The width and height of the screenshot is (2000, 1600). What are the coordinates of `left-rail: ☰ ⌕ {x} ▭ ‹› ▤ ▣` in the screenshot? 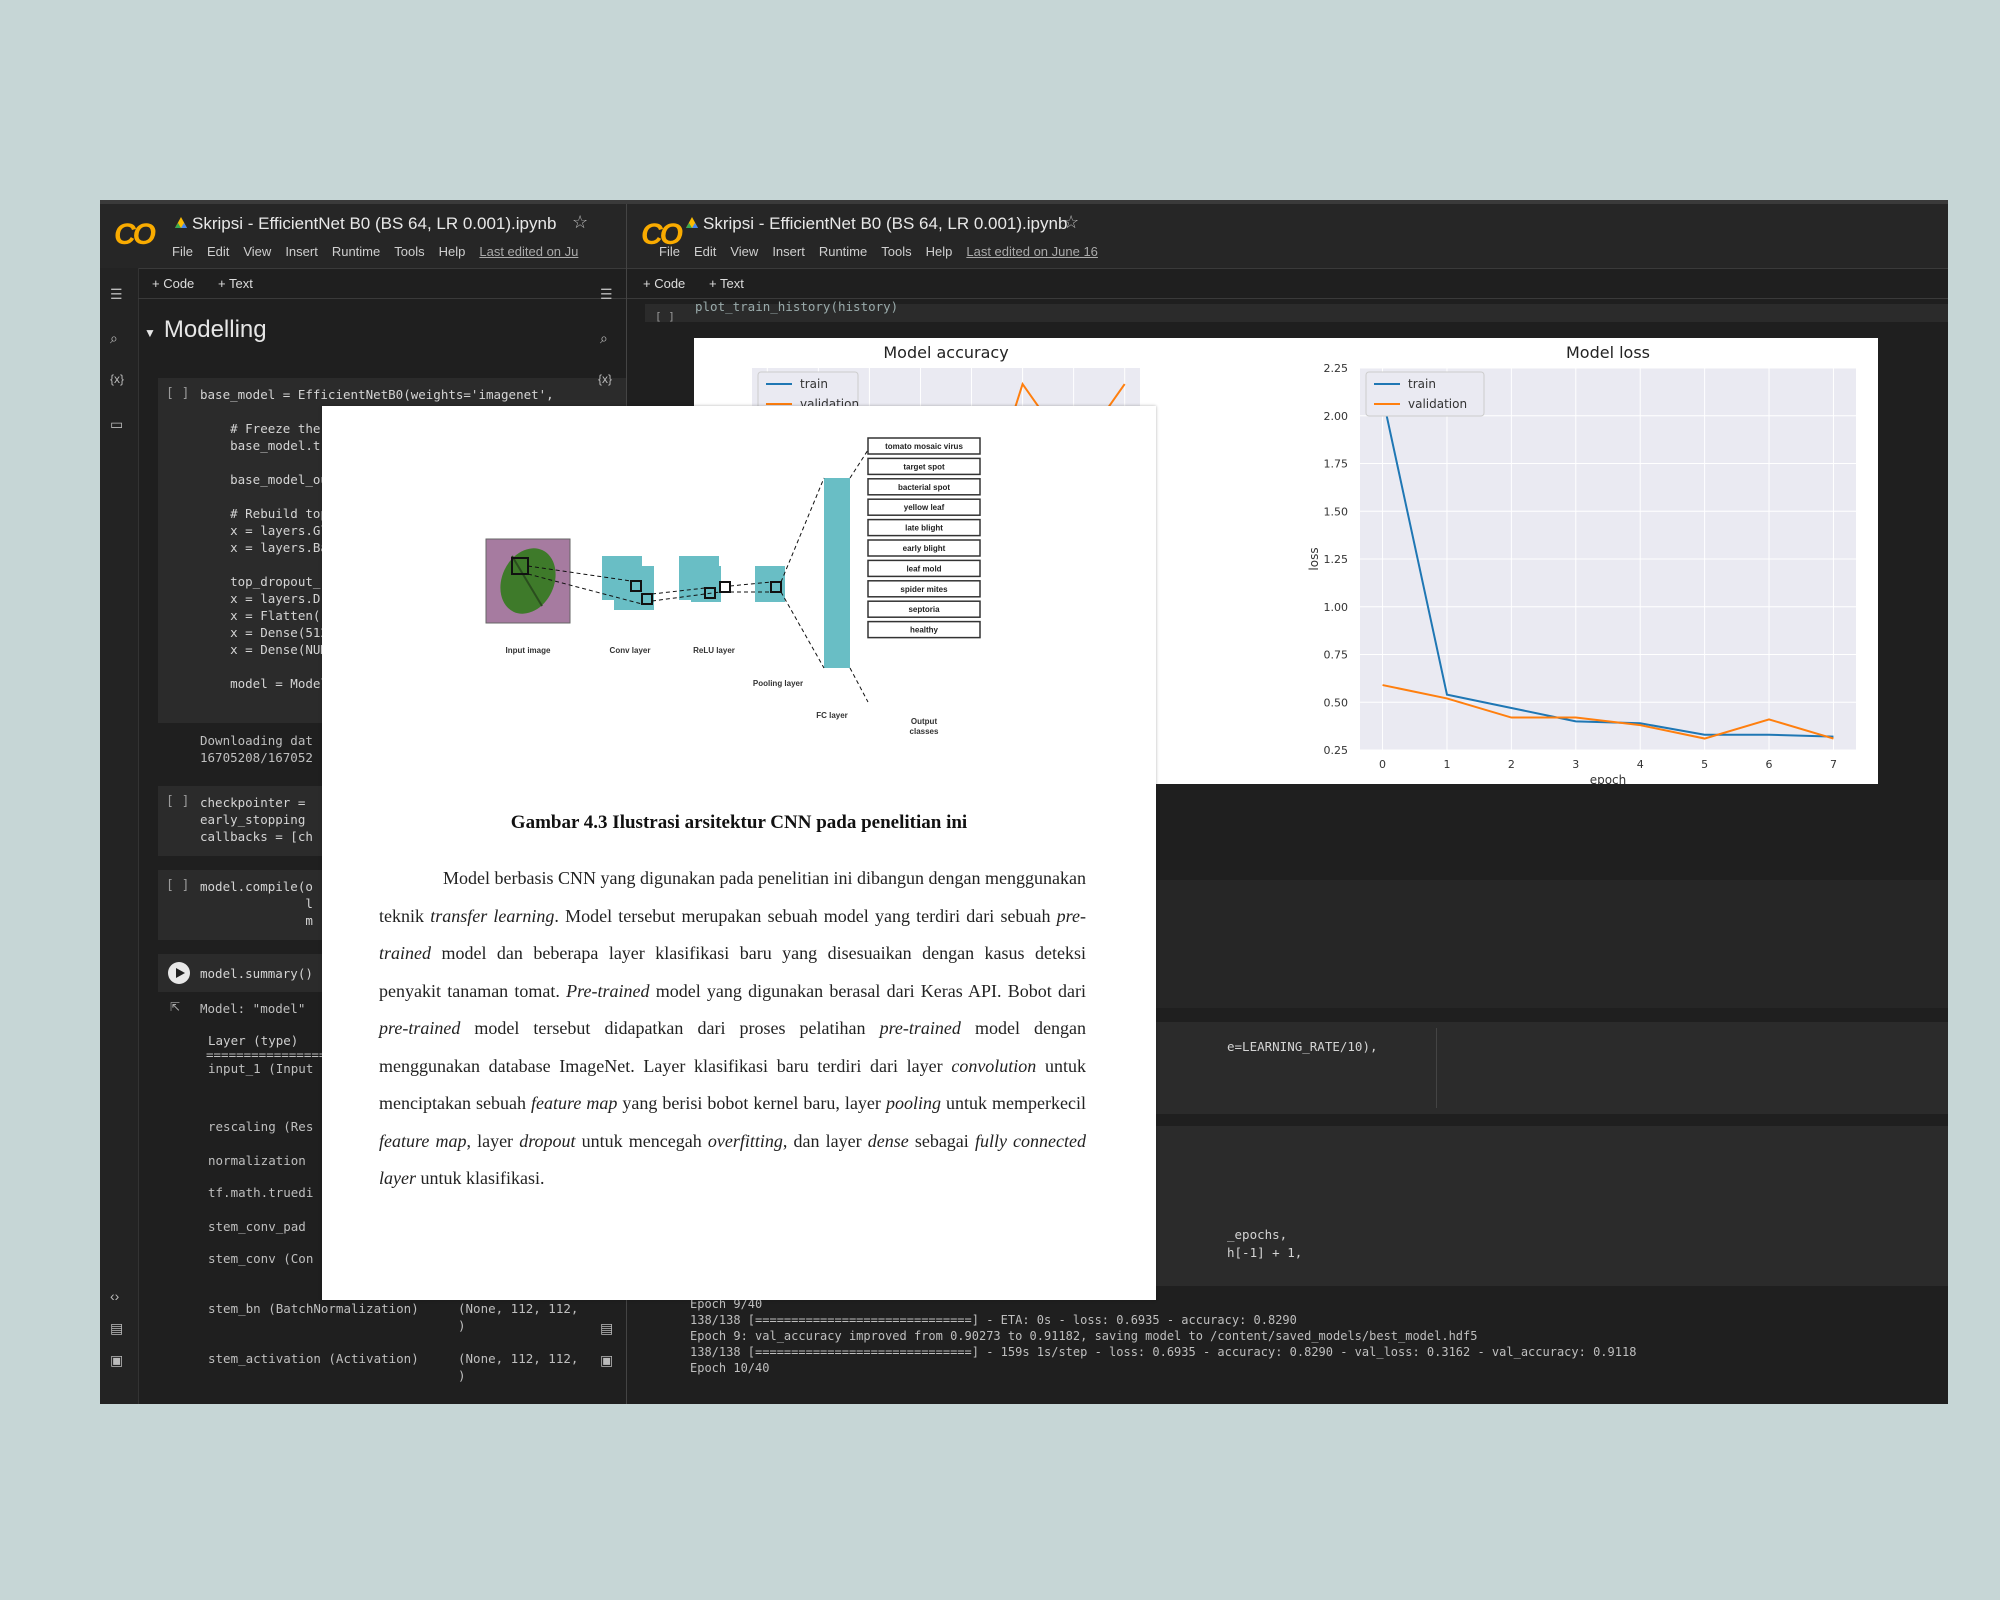 It's located at (119, 836).